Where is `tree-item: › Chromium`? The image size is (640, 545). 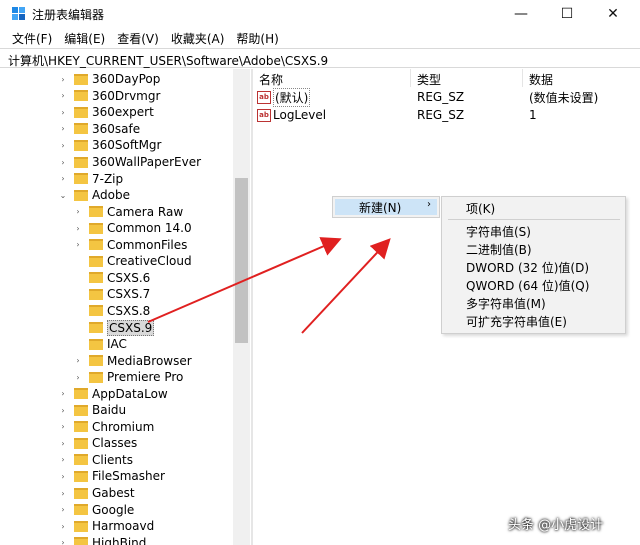
tree-item: › Chromium is located at coordinates (106, 427).